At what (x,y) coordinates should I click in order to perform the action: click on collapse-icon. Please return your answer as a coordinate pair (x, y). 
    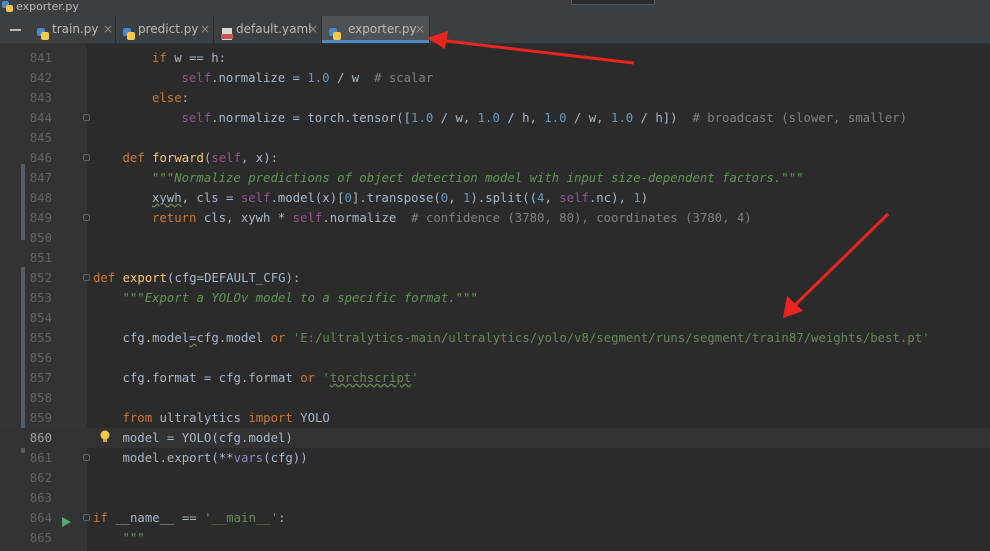
    Looking at the image, I should click on (15, 30).